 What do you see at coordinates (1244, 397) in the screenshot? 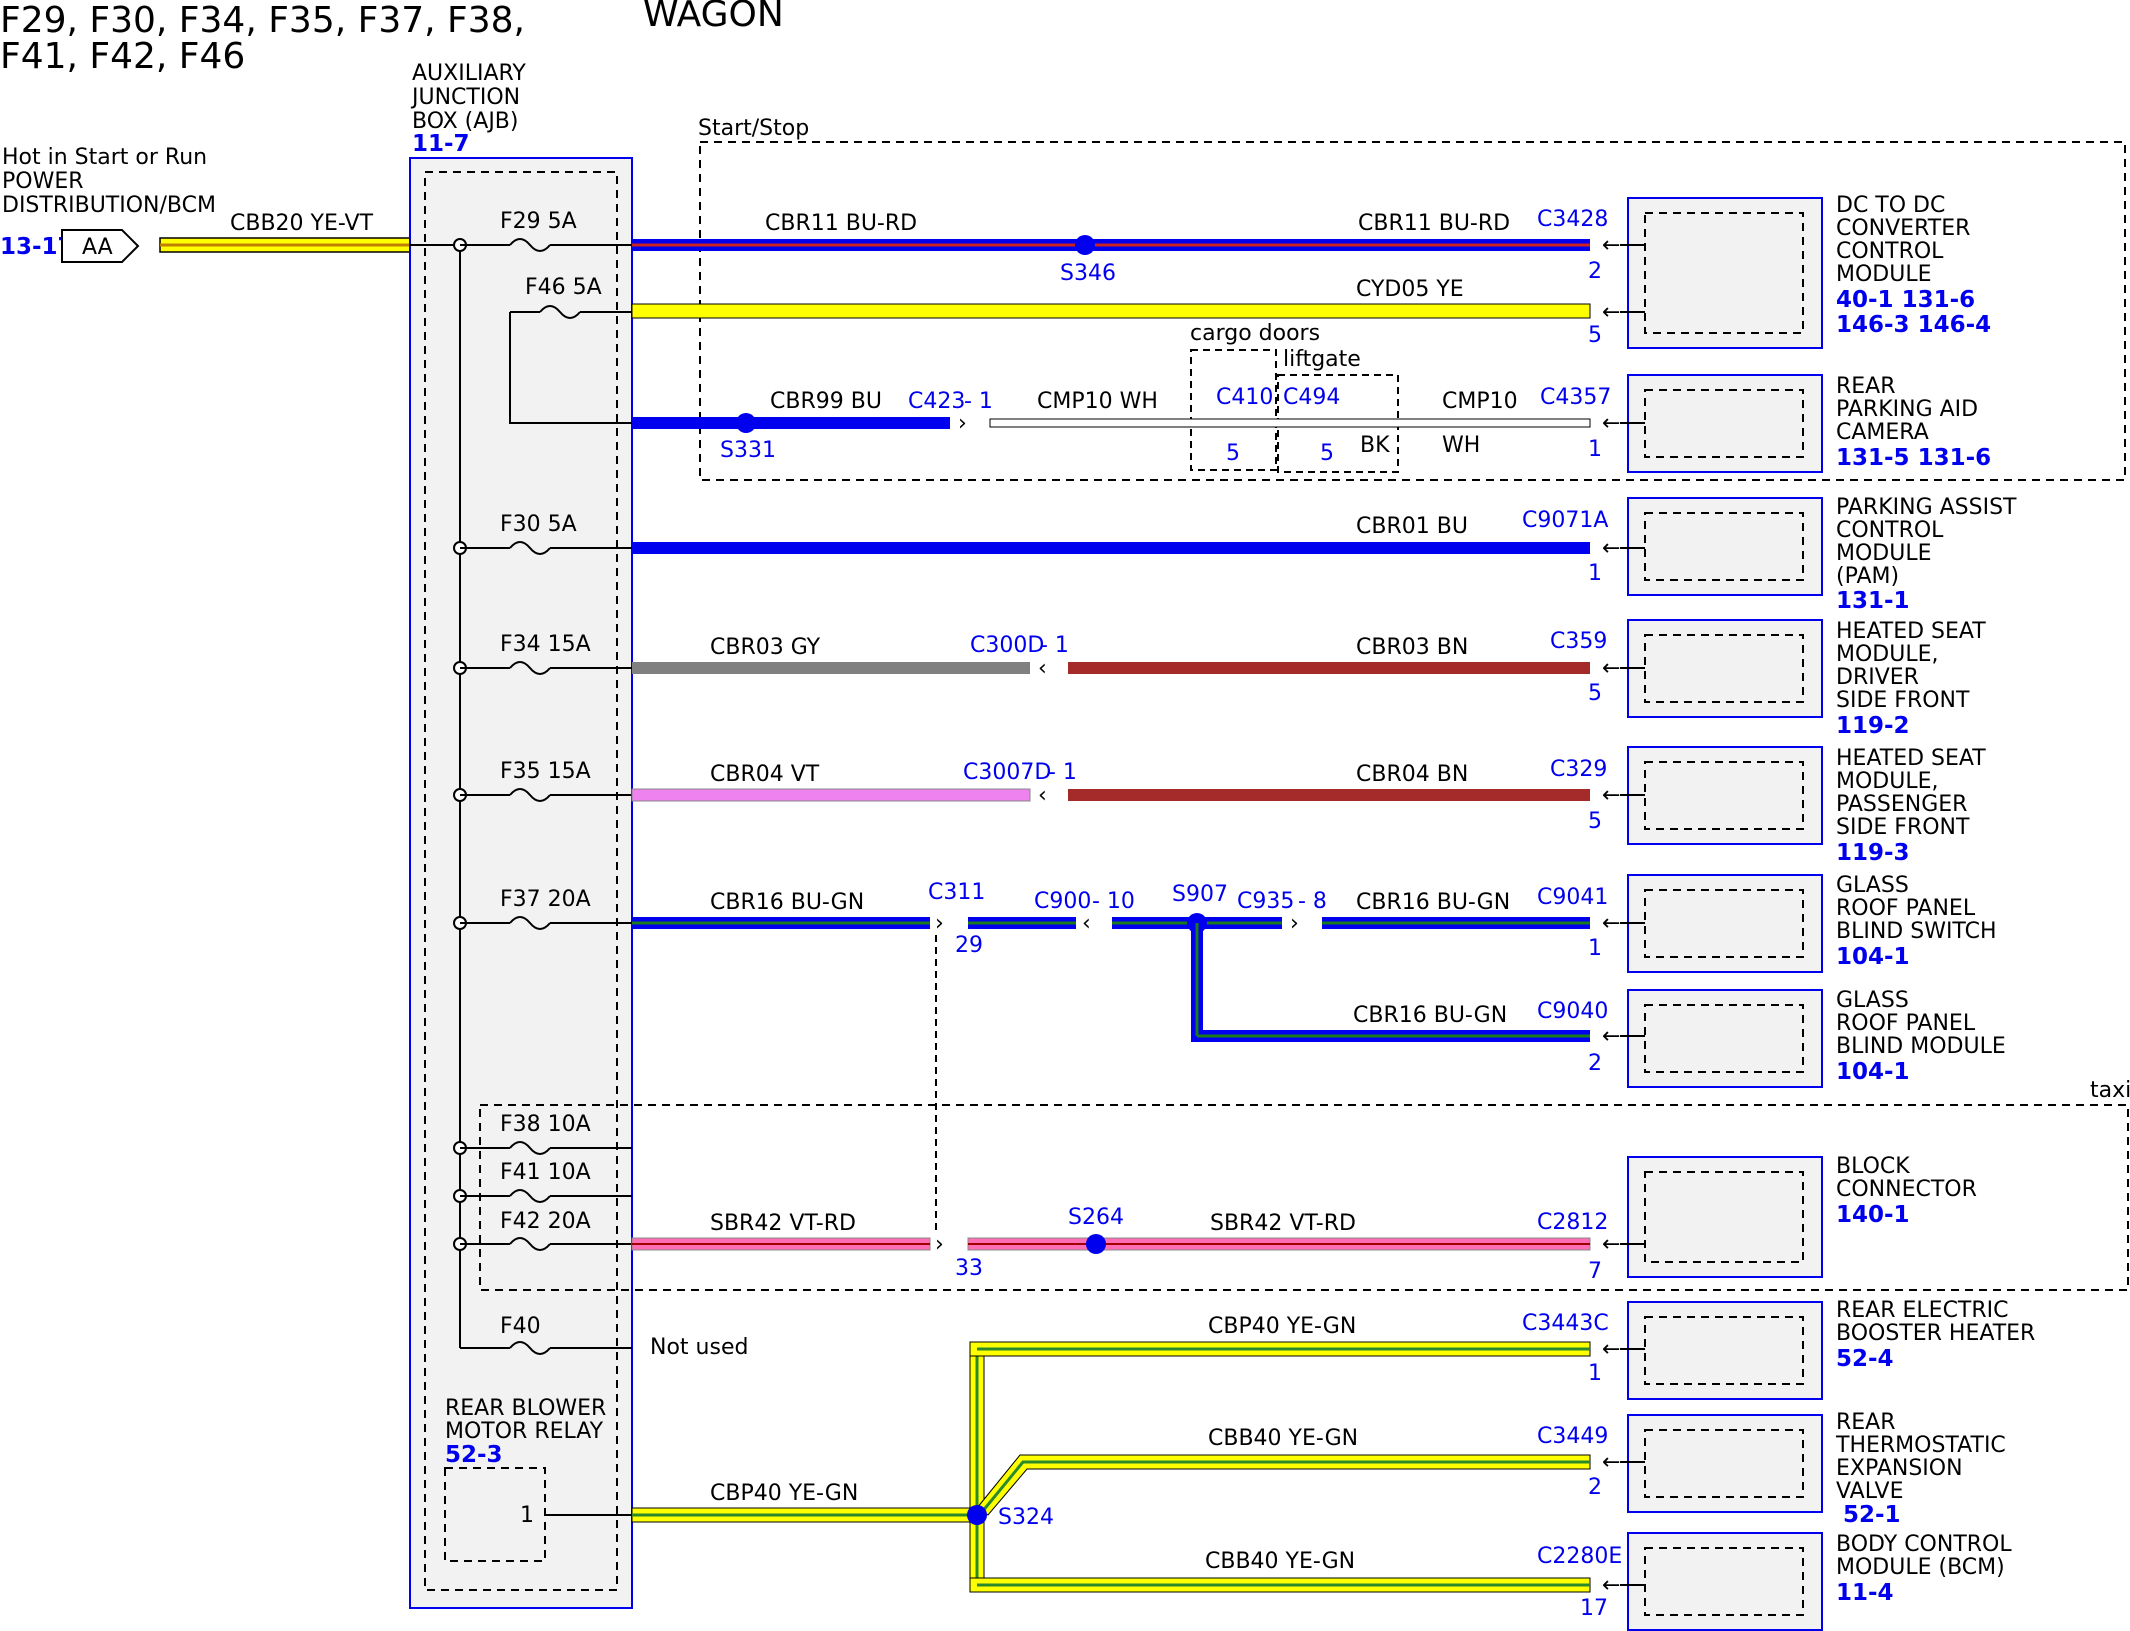
I see `connector-c410: C410` at bounding box center [1244, 397].